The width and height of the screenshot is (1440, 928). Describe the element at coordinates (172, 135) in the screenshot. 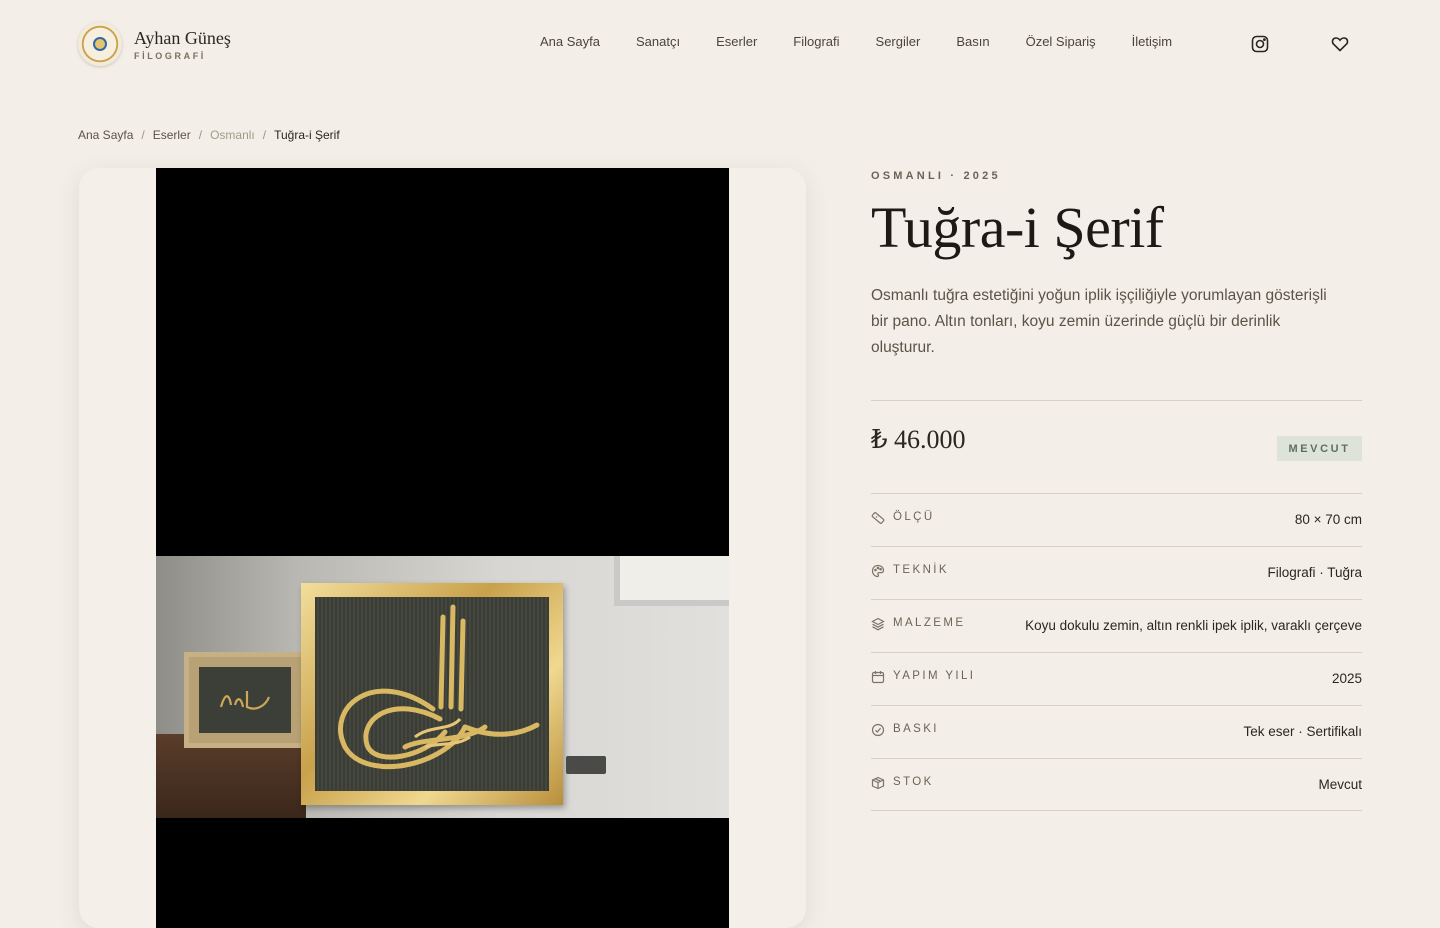

I see `breadcrumb-item-eserler: Eserler` at that location.